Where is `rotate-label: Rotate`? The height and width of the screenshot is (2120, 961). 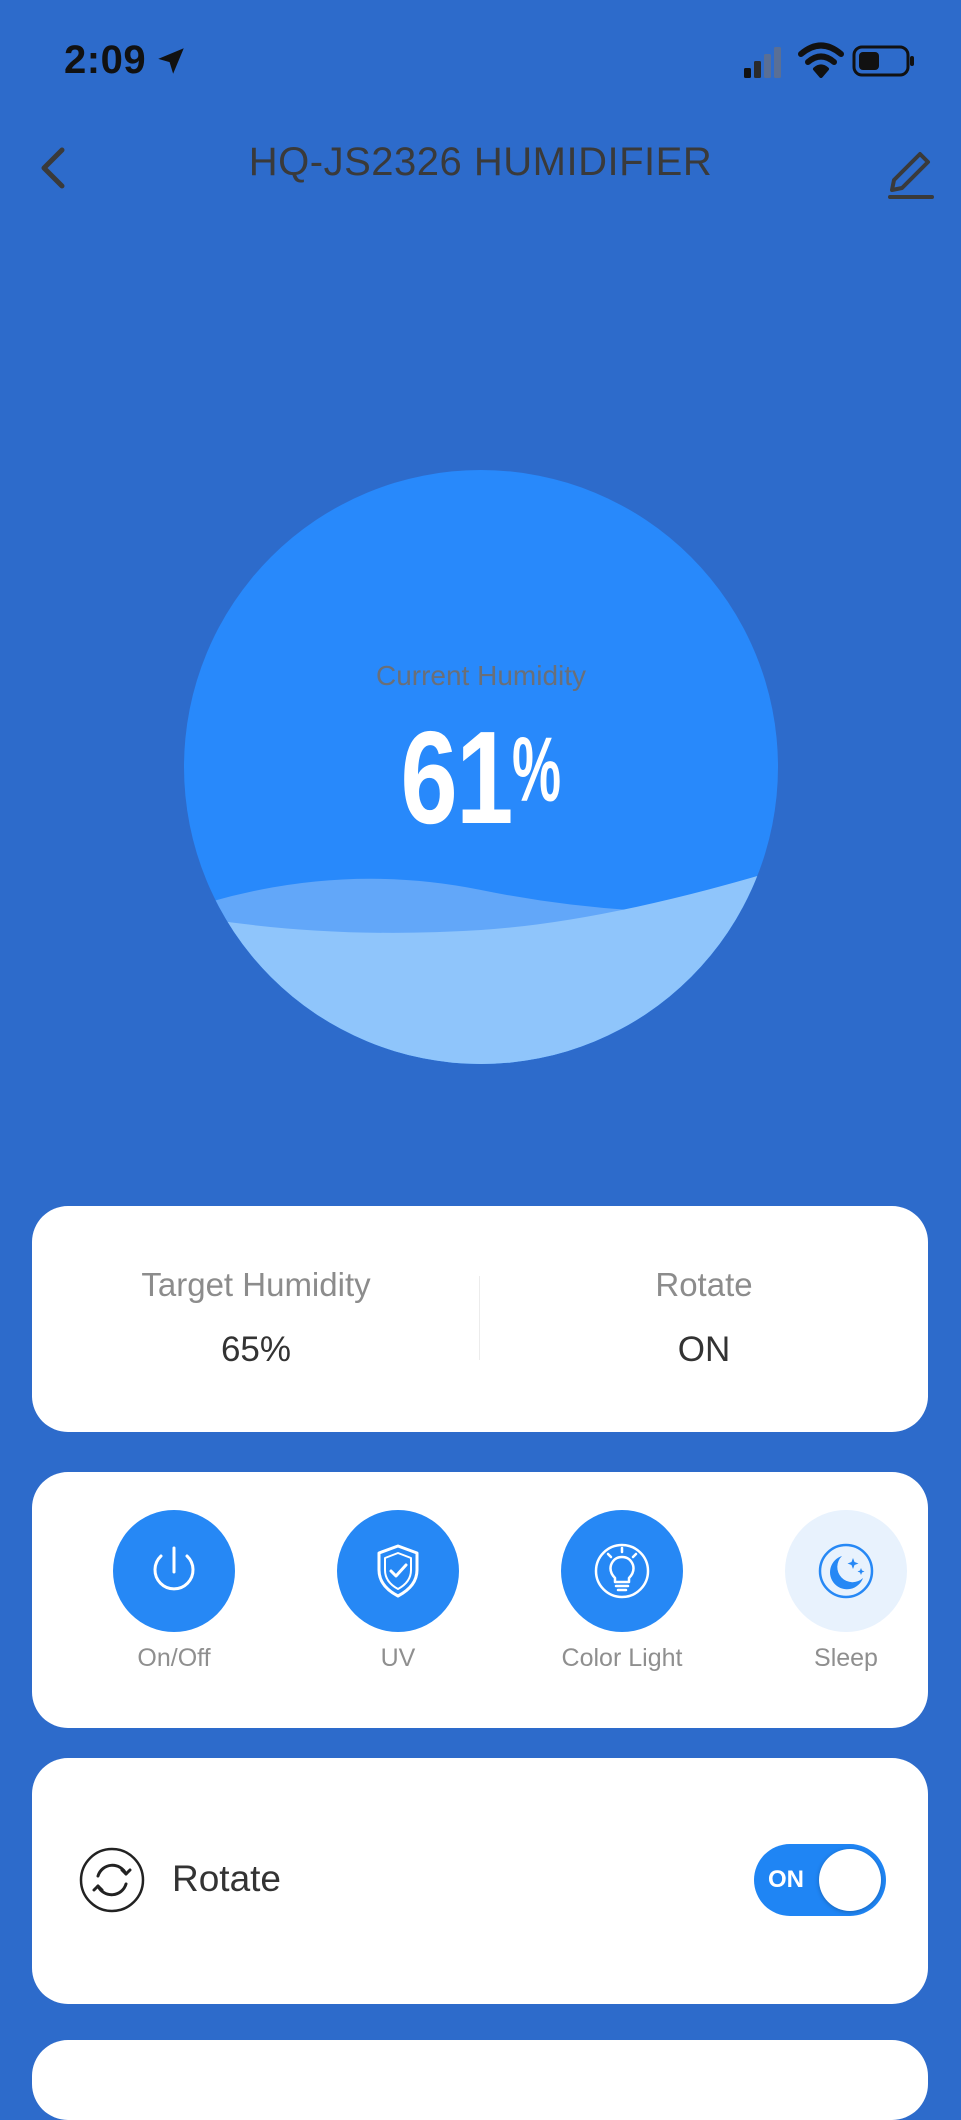 rotate-label: Rotate is located at coordinates (227, 1878).